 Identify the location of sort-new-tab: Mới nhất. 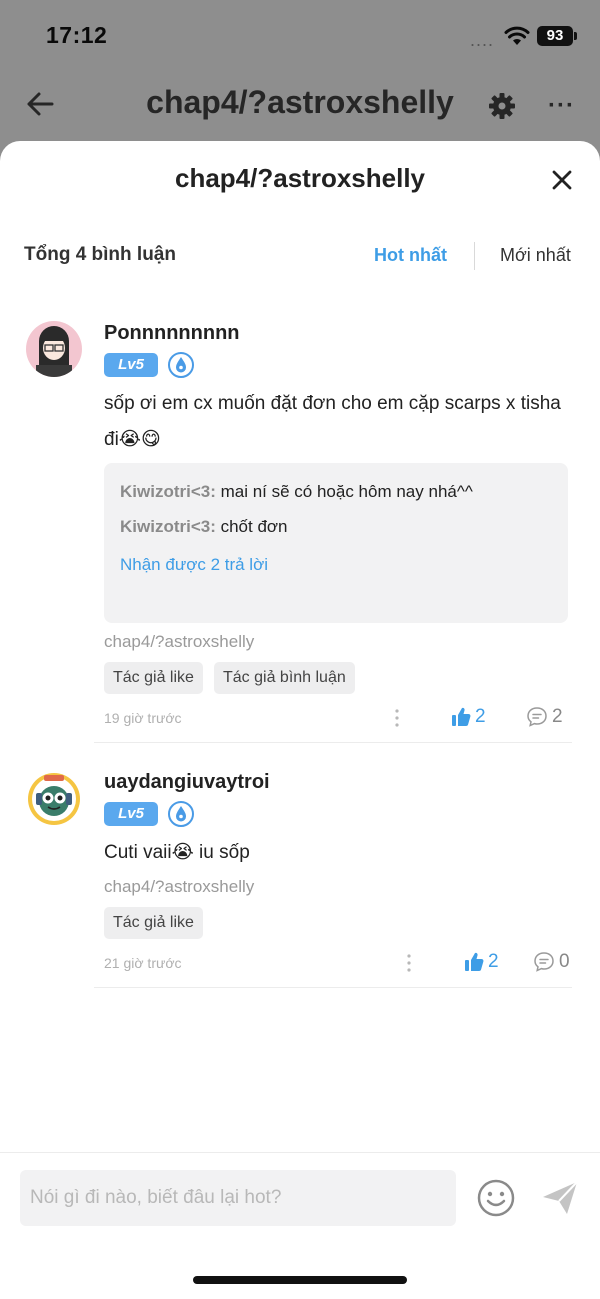
(535, 255).